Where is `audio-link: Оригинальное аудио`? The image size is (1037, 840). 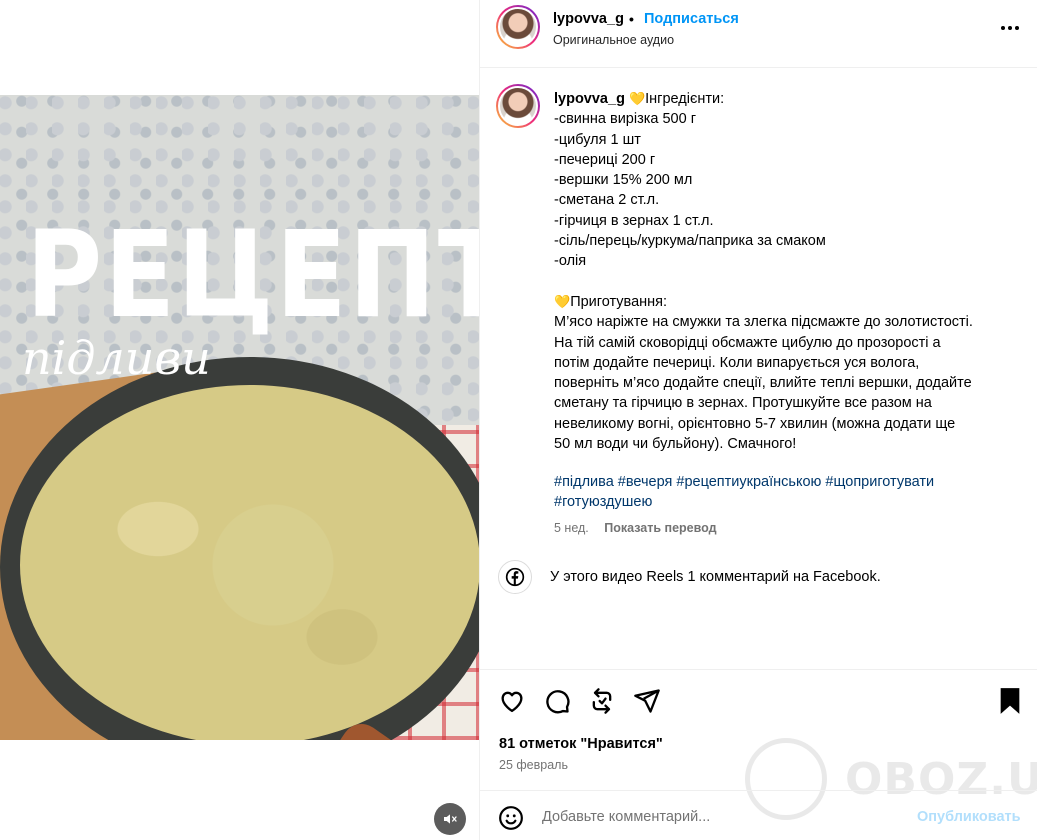
audio-link: Оригинальное аудио is located at coordinates (613, 40).